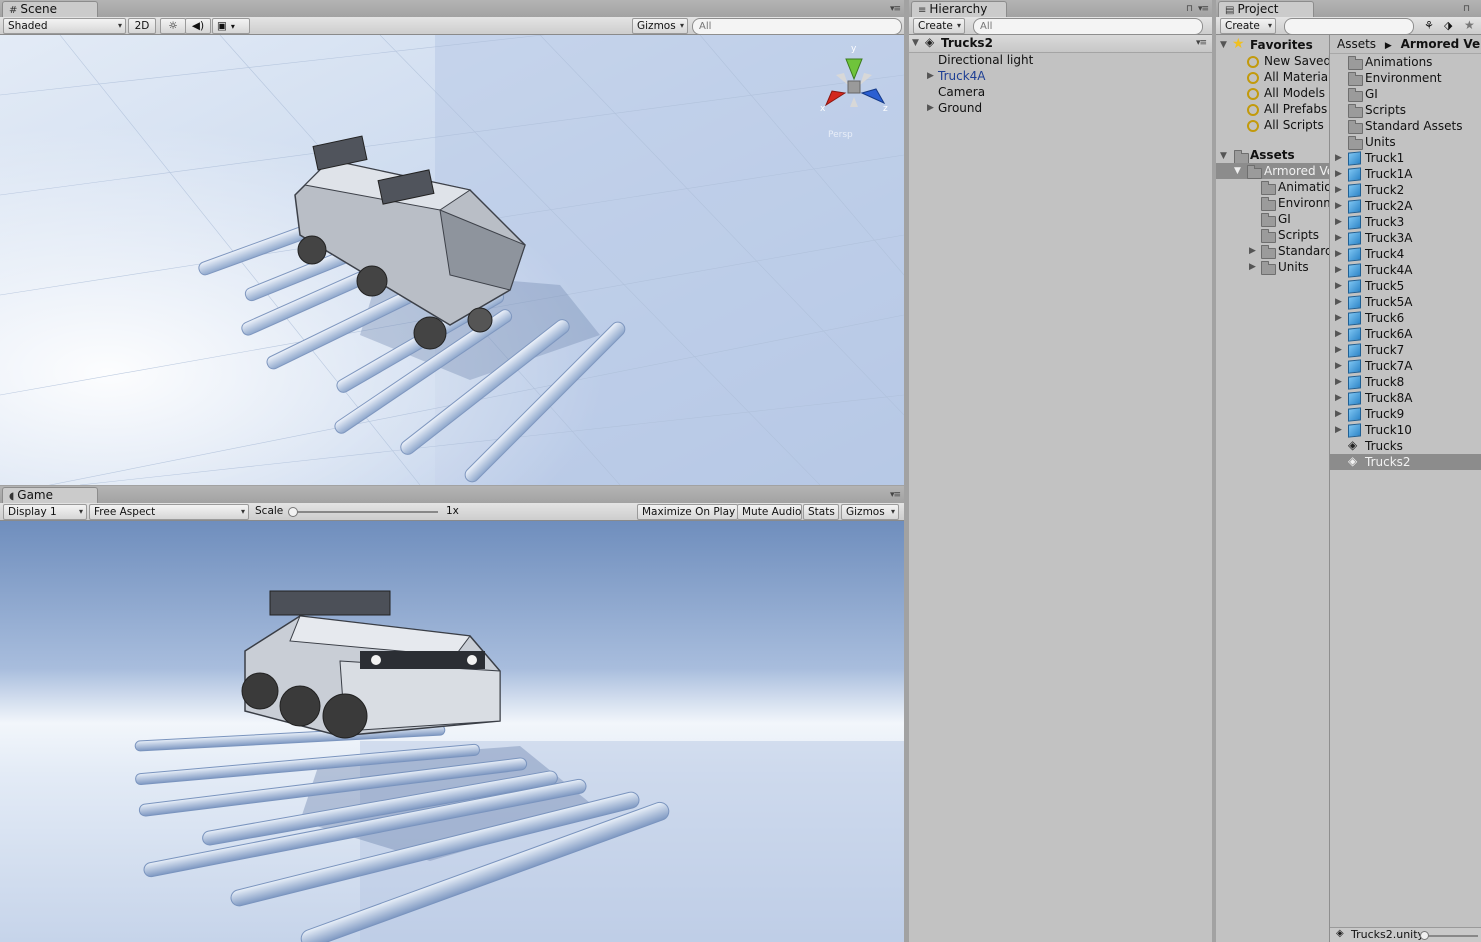 The height and width of the screenshot is (942, 1481). Describe the element at coordinates (1448, 25) in the screenshot. I see `filter-by-label-icon: ⬗` at that location.